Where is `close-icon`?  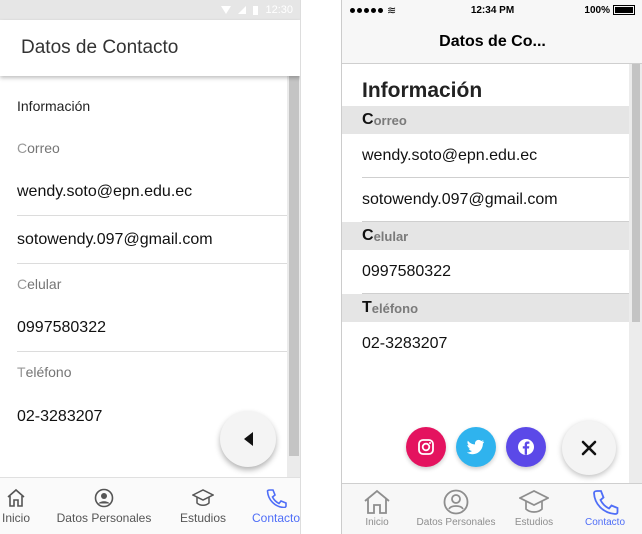 close-icon is located at coordinates (589, 448).